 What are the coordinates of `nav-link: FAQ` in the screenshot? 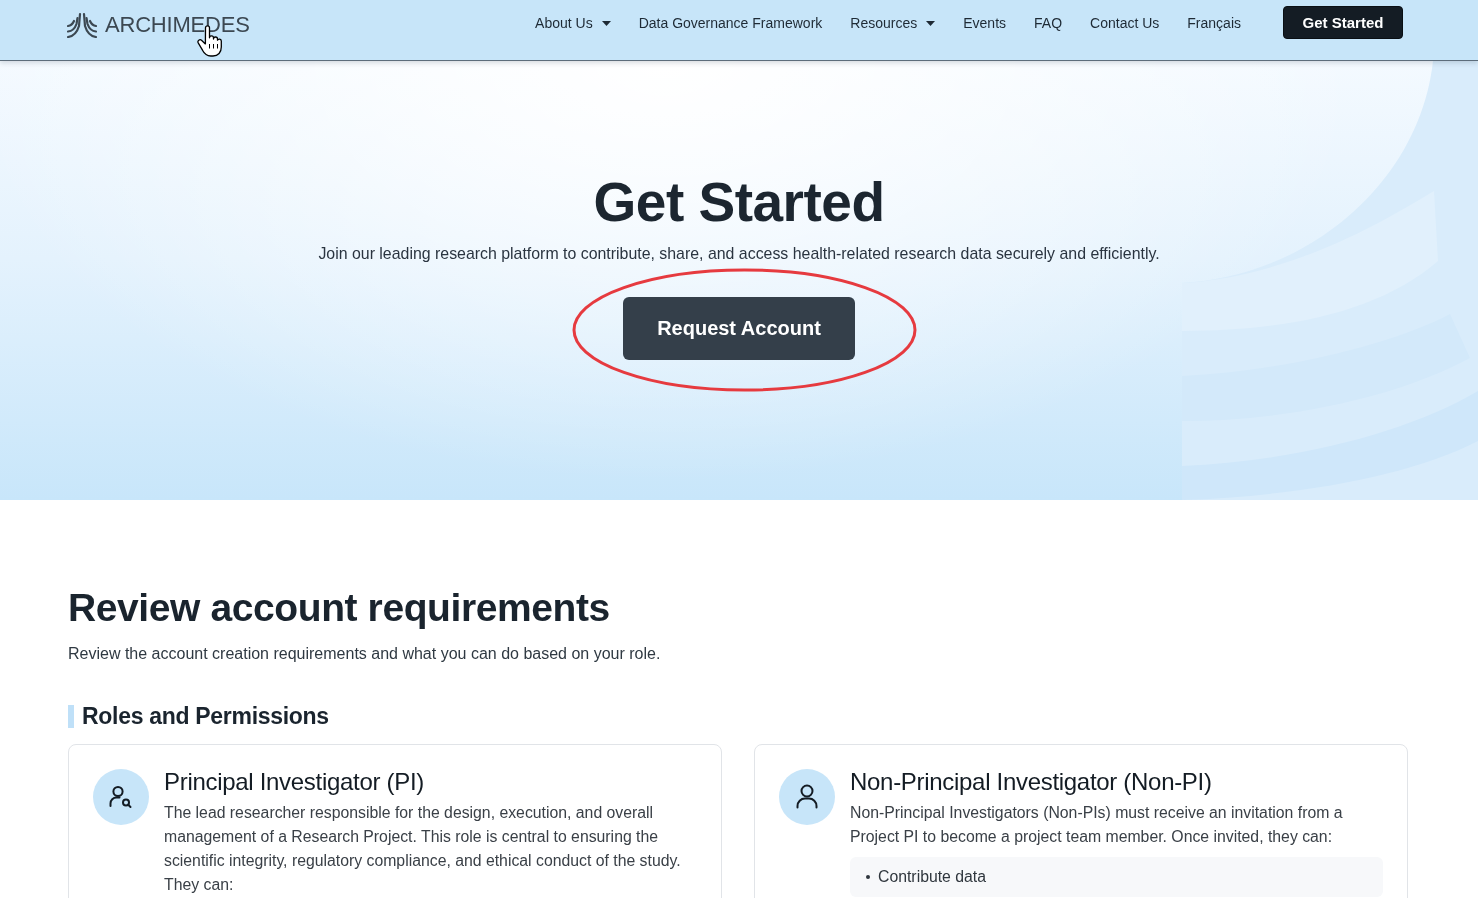 It's located at (1048, 23).